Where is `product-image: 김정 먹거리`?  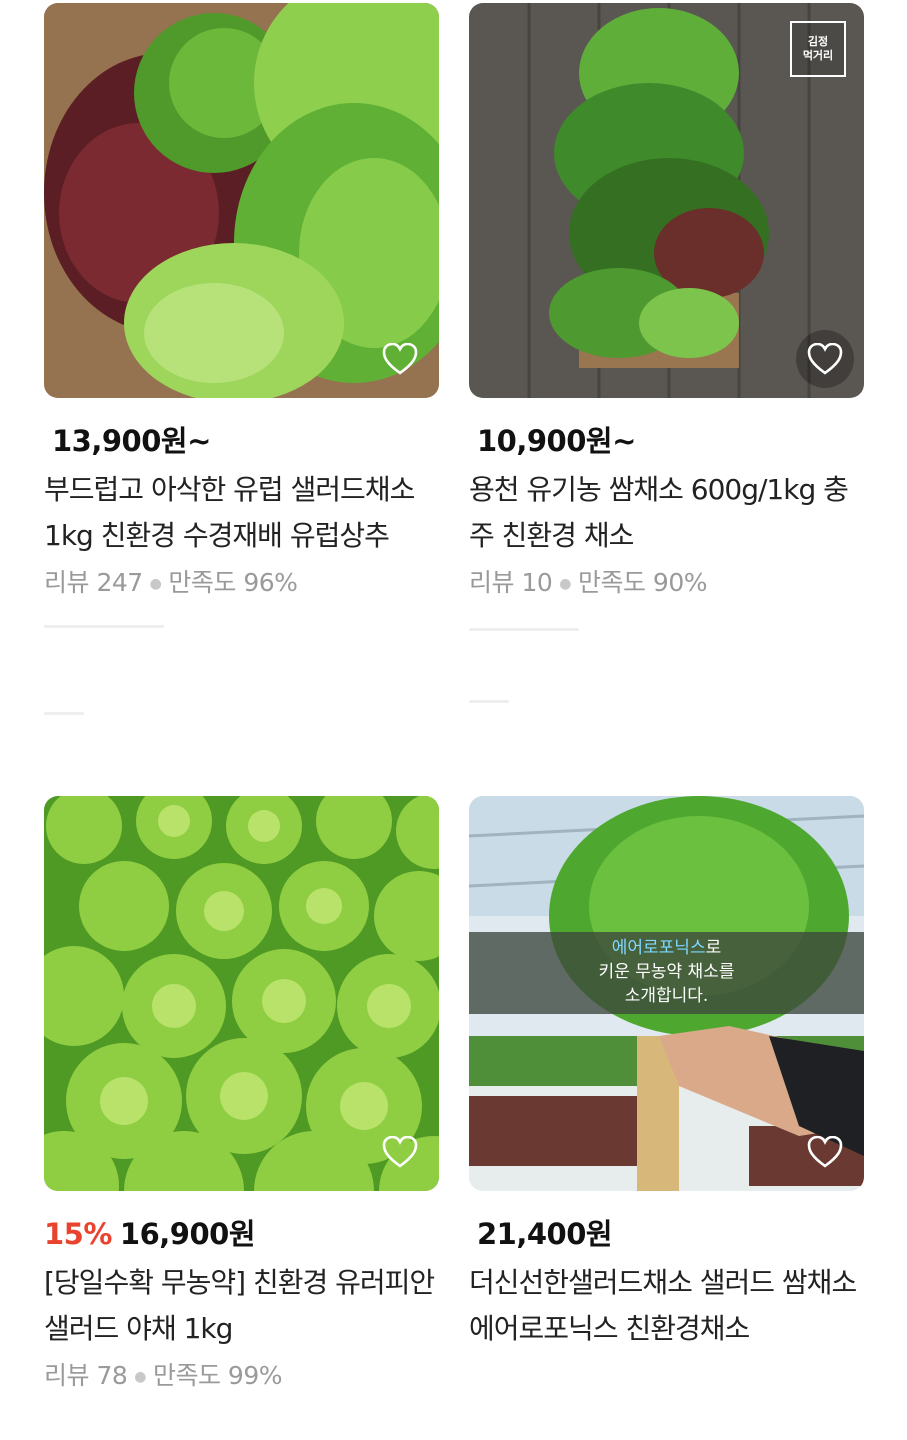
product-image: 김정 먹거리 is located at coordinates (666, 200).